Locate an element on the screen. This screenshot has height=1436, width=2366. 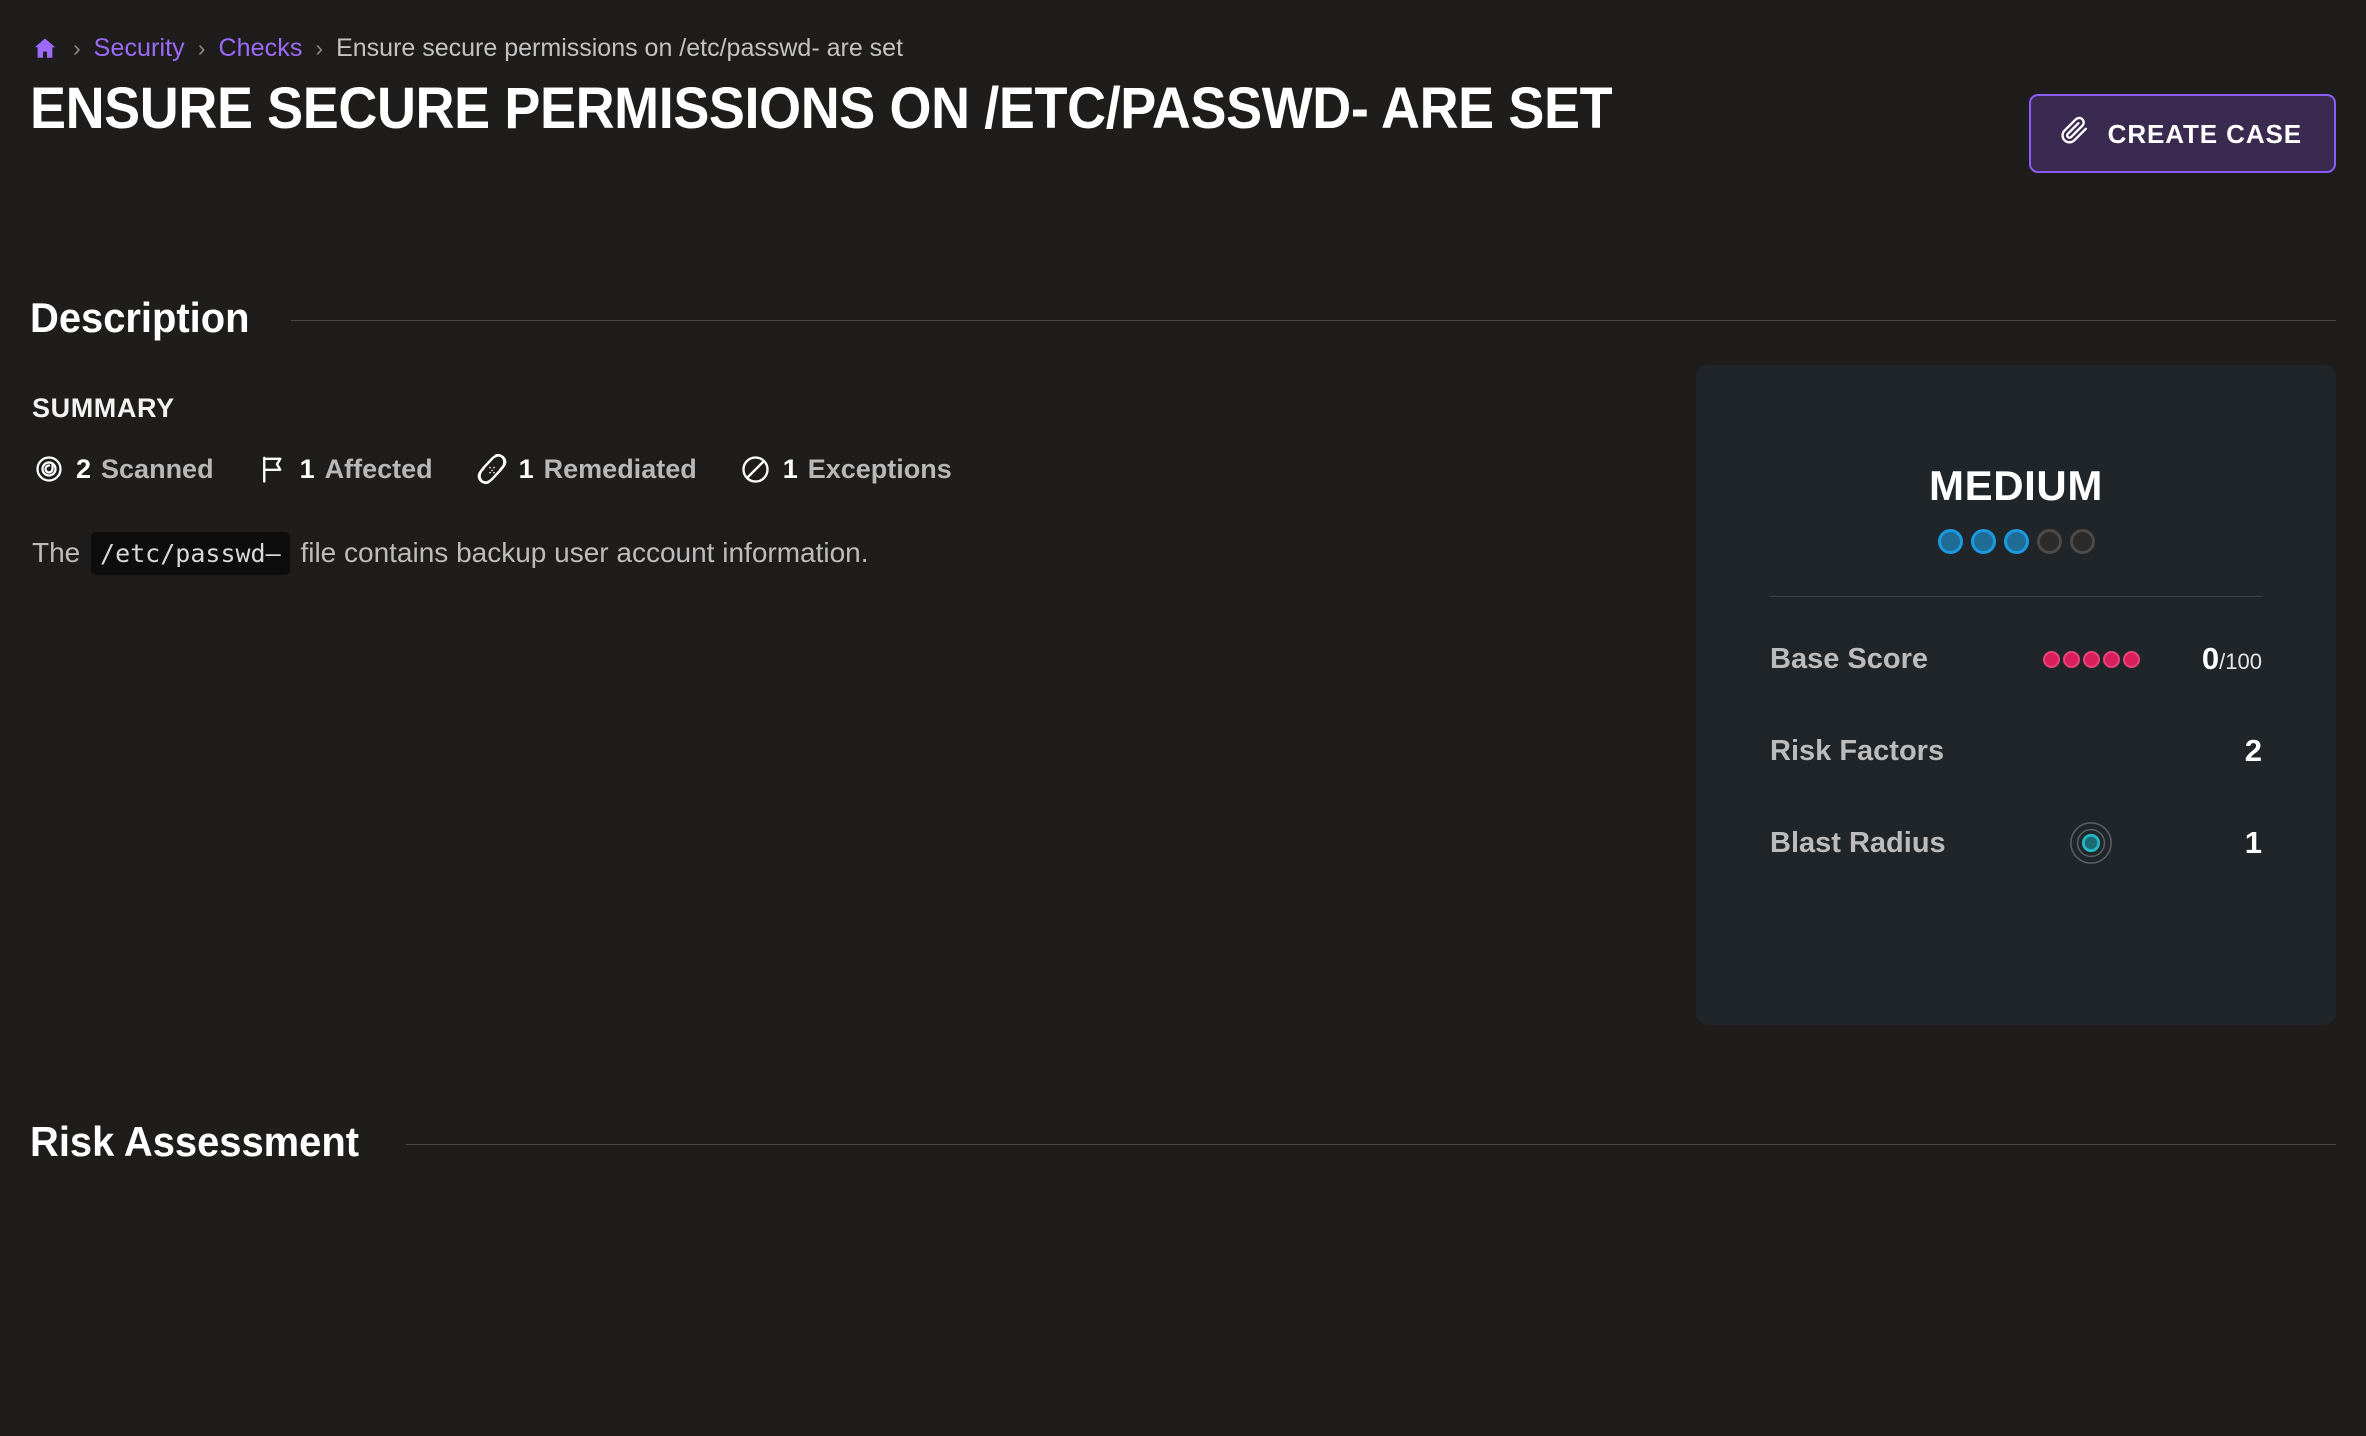
paperclip-icon is located at coordinates (2074, 133).